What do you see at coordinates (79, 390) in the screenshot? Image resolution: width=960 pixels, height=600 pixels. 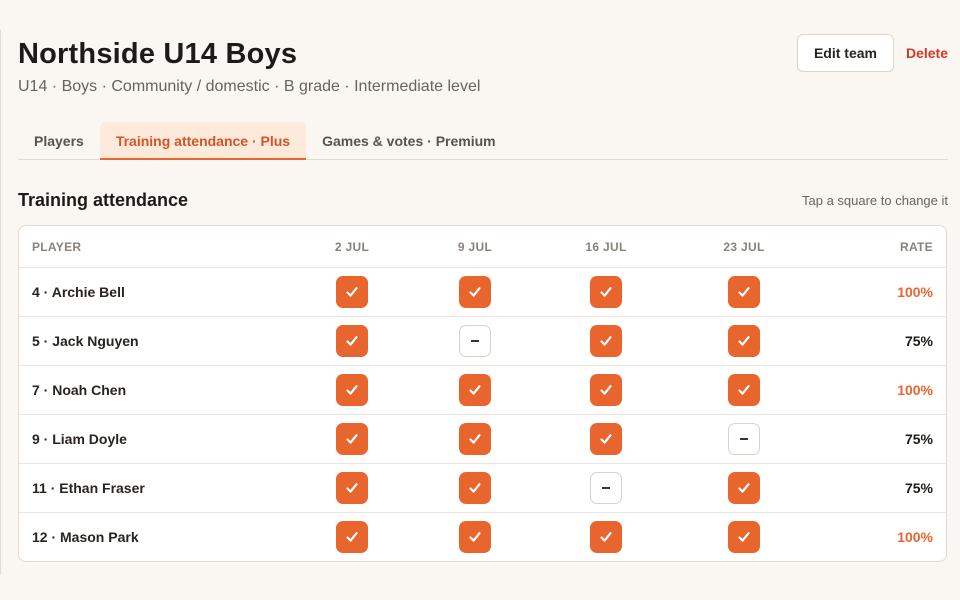 I see `player-name: 7 · Noah Chen` at bounding box center [79, 390].